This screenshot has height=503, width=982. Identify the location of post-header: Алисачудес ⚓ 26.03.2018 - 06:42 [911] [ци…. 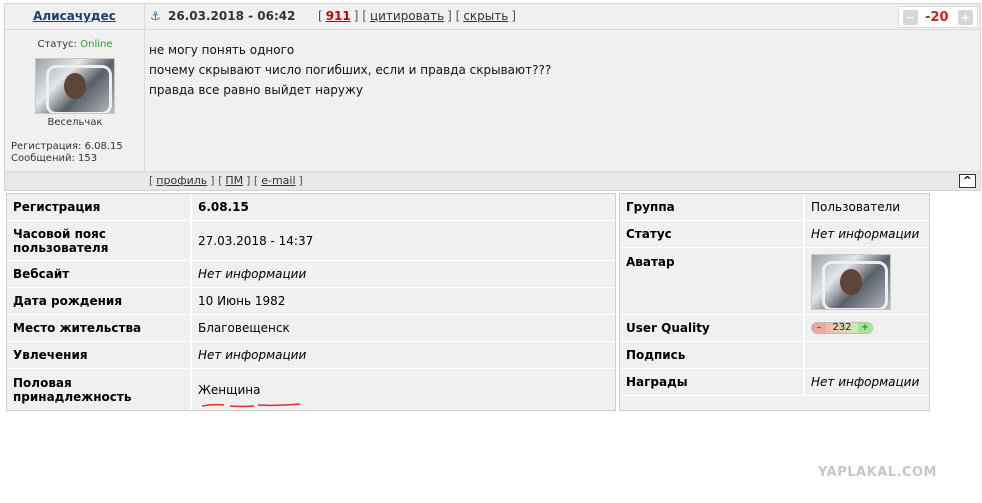
(492, 17).